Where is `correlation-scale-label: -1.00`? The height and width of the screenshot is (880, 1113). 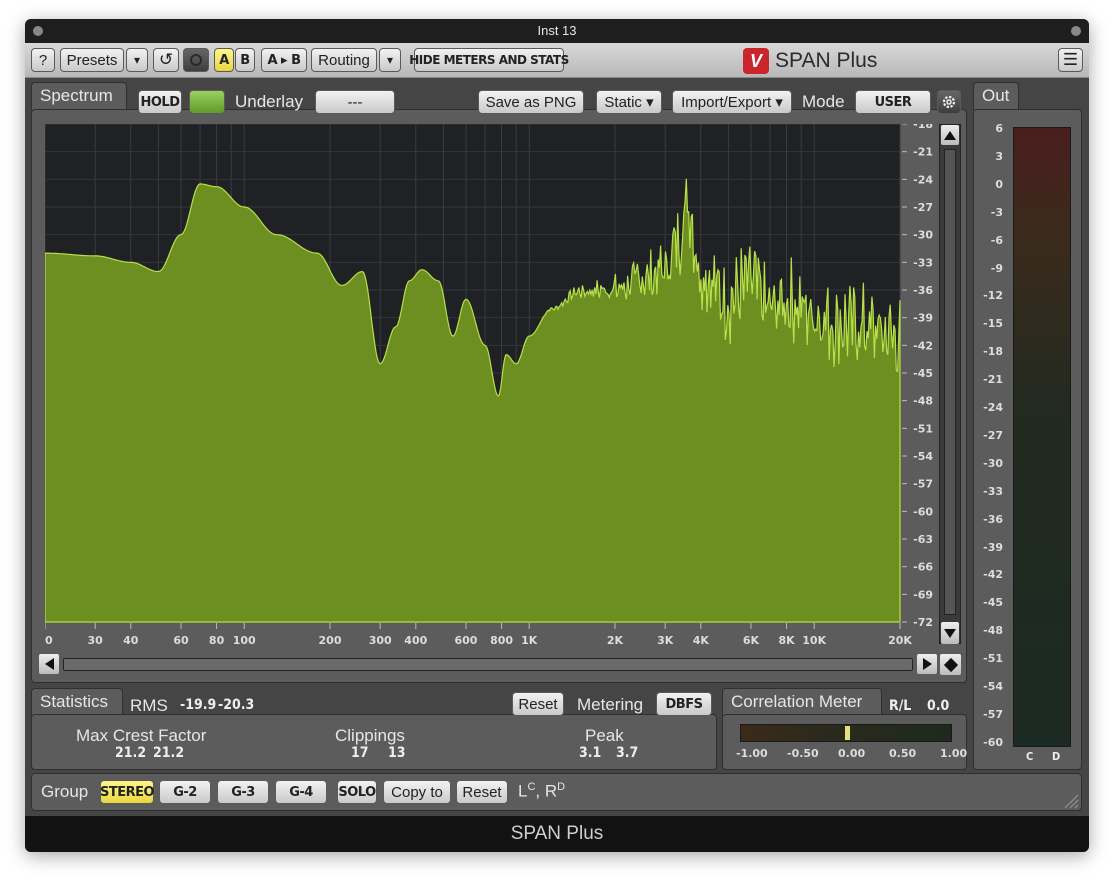
correlation-scale-label: -1.00 is located at coordinates (752, 753).